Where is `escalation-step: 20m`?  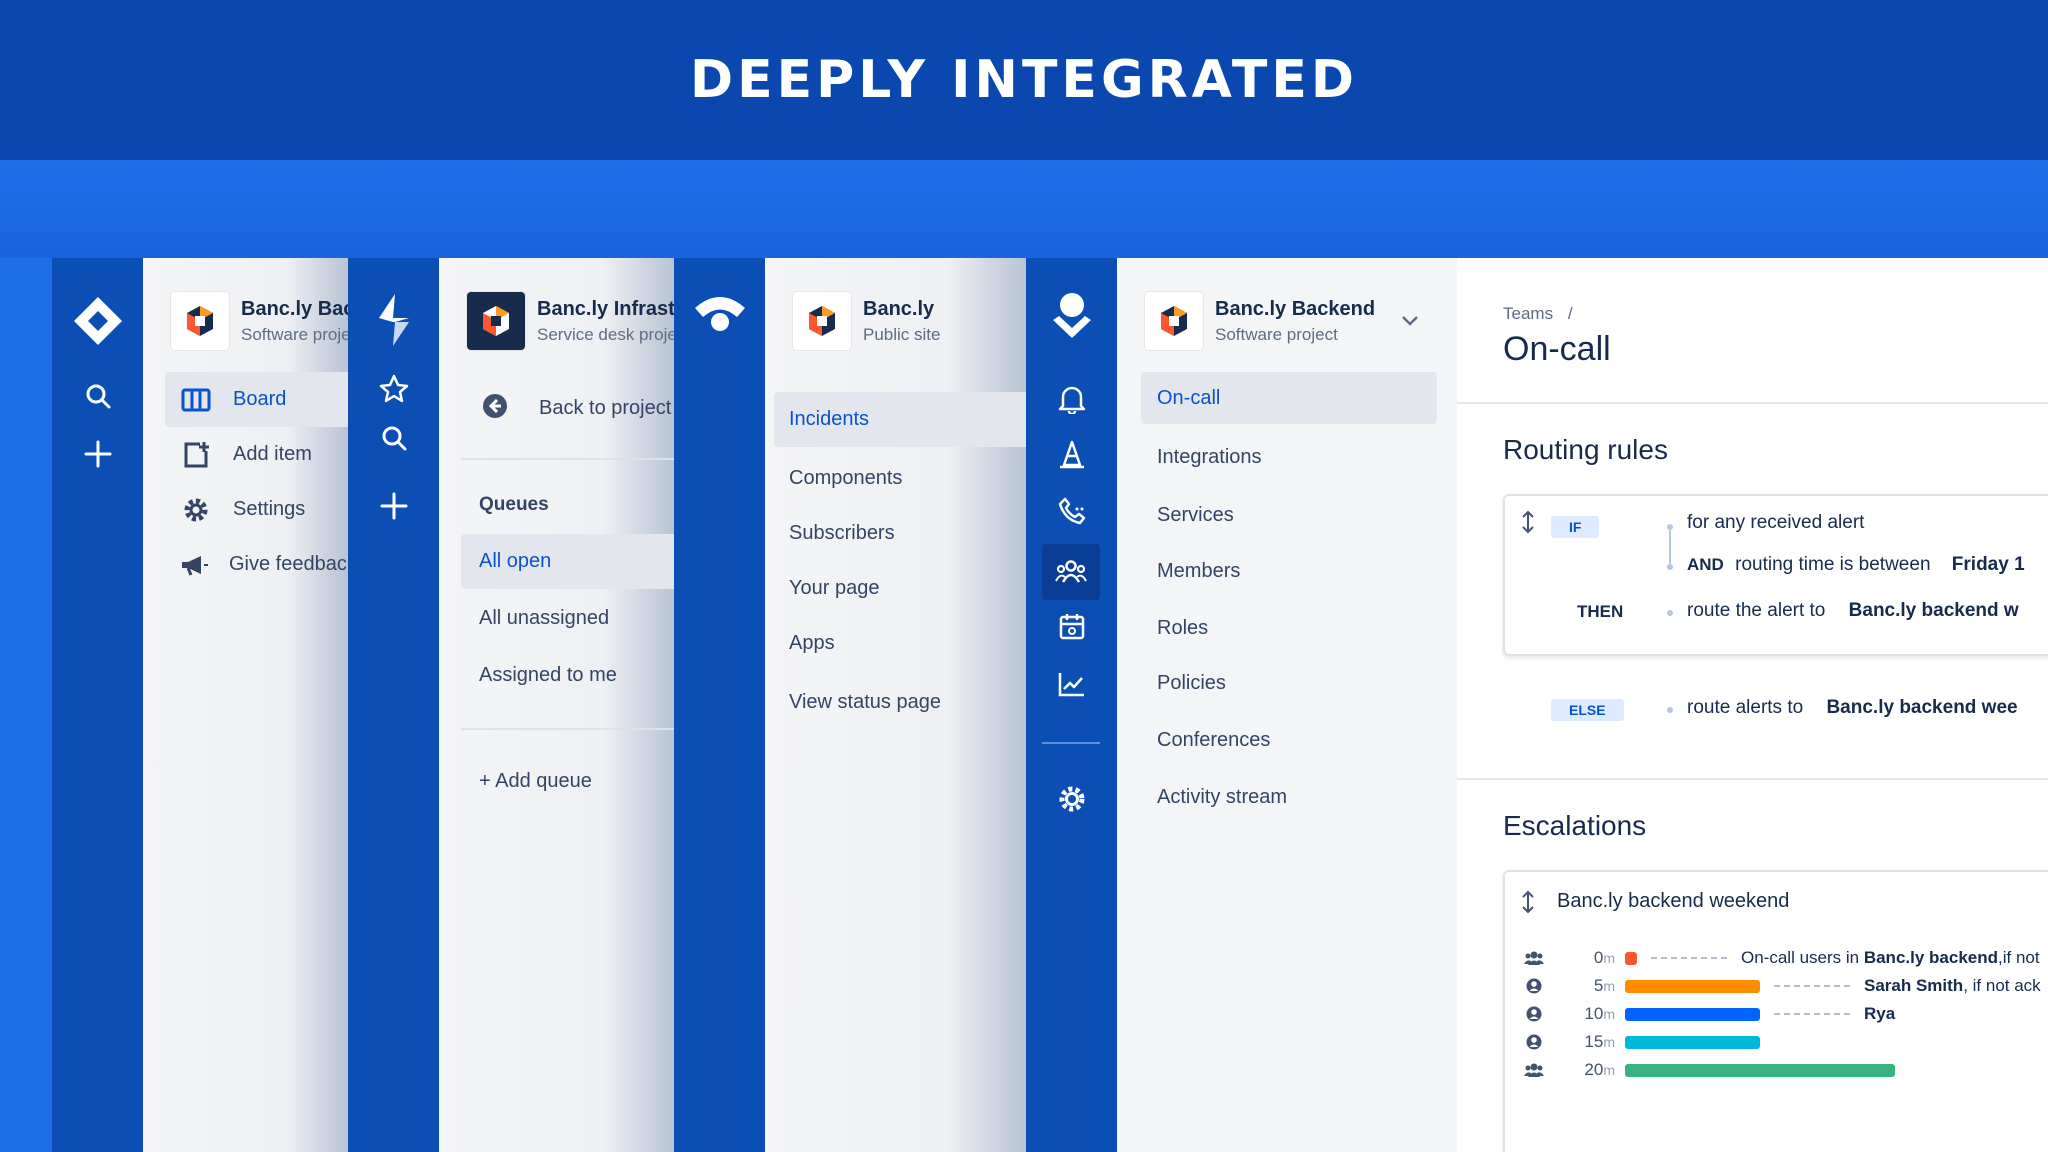
escalation-step: 20m is located at coordinates (1709, 1070).